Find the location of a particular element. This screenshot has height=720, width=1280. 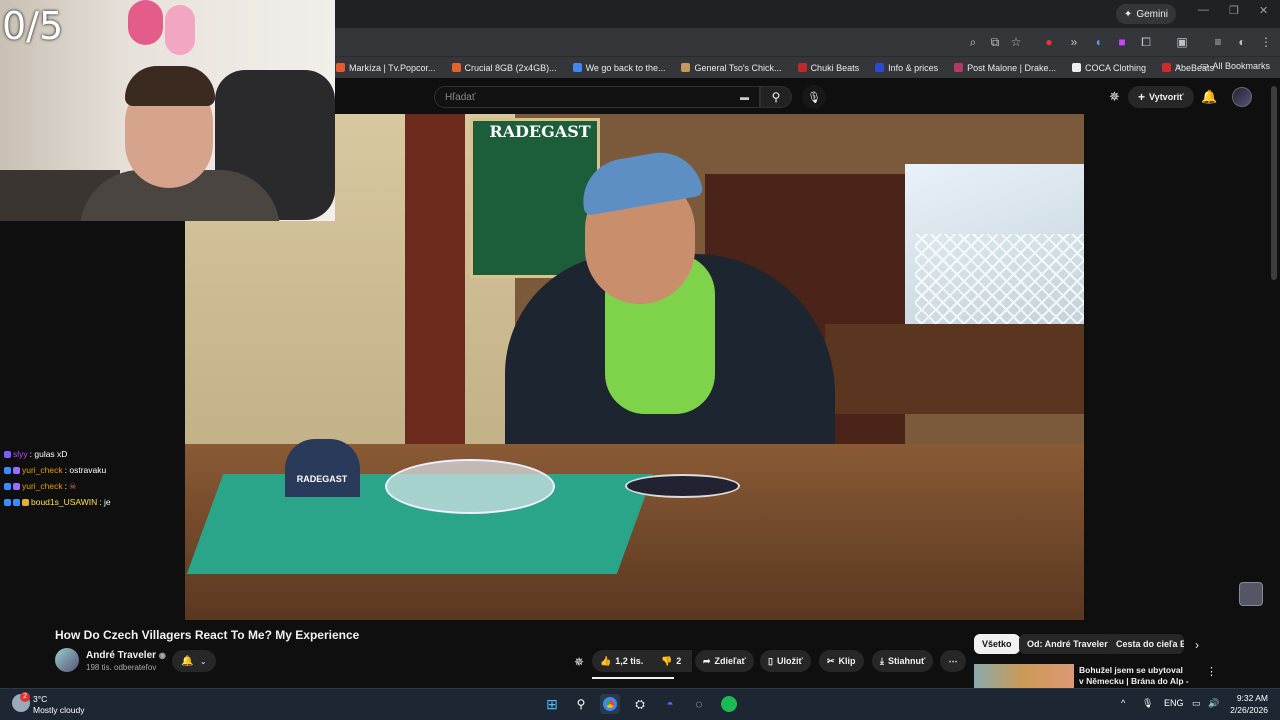

spotify-icon is located at coordinates (729, 704).